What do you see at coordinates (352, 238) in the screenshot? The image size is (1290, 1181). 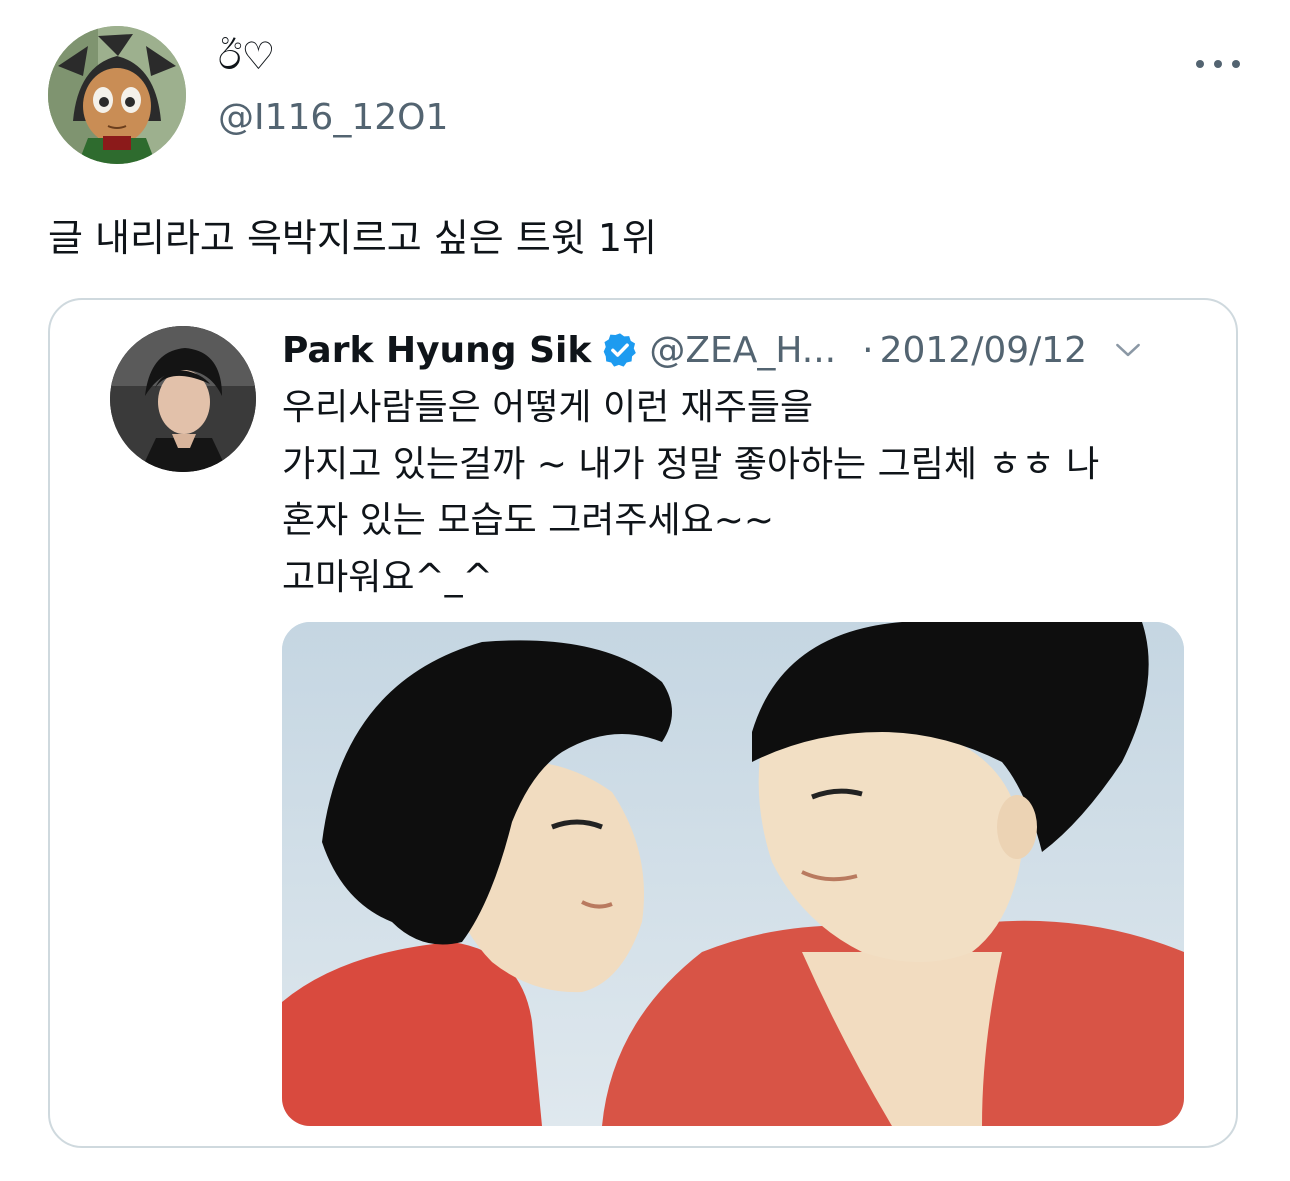 I see `tweet-text: 글 내리라고 윽박지르고 싶은 트윗 1위` at bounding box center [352, 238].